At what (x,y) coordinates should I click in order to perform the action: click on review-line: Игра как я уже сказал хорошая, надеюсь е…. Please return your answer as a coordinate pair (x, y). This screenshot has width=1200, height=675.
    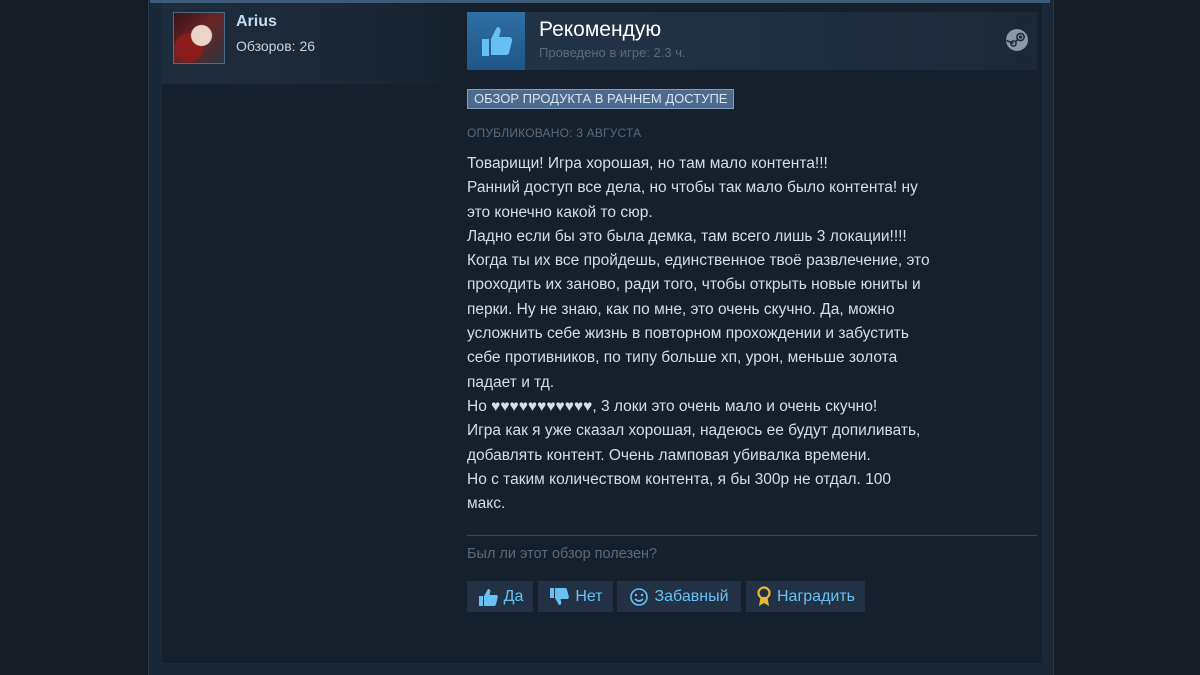
    Looking at the image, I should click on (694, 431).